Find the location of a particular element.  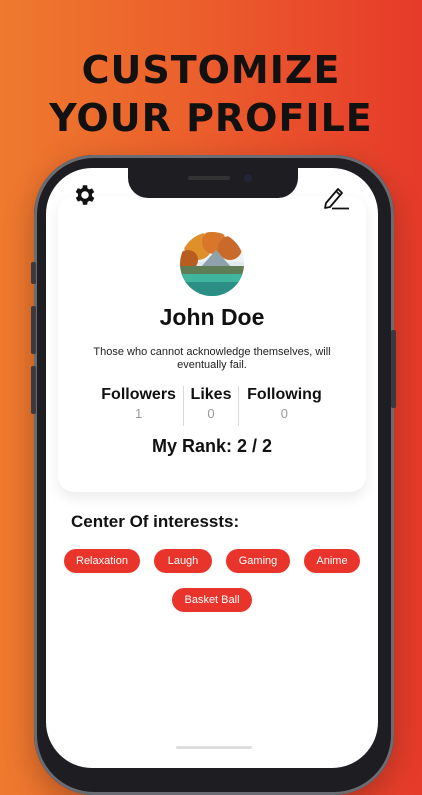

home-indicator is located at coordinates (214, 747).